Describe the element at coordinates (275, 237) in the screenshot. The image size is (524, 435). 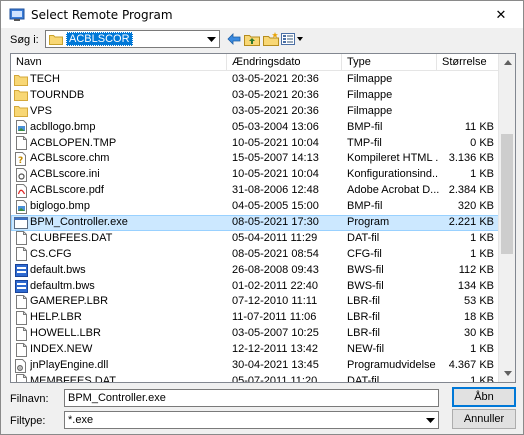
I see `file-date: 05-04-2011 11:29` at that location.